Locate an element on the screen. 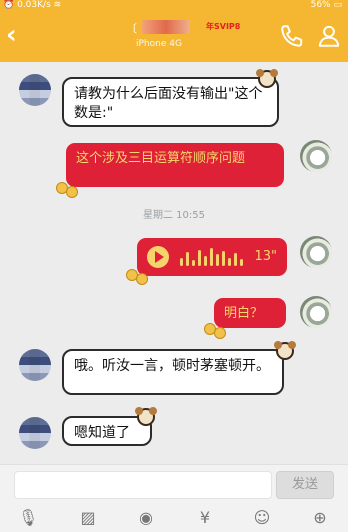 This screenshot has width=348, height=532. input-toolbar: 🎙︎ ▨ ◉ ¥ ☺ ⊕ is located at coordinates (174, 518).